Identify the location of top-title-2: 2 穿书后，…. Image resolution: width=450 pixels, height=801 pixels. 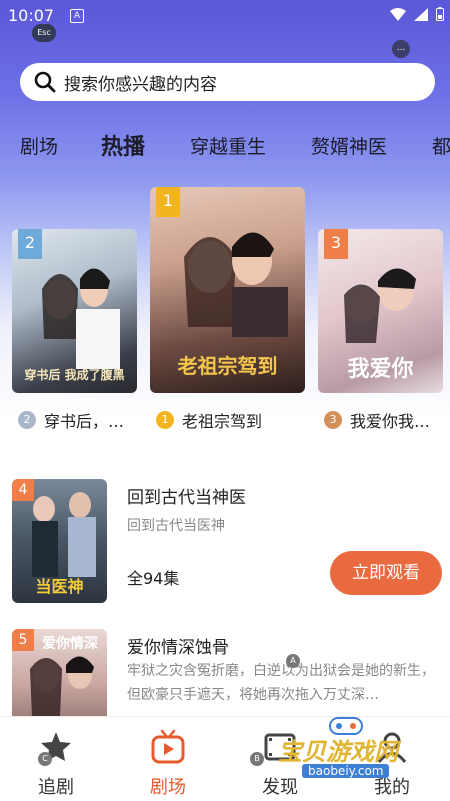
(71, 420).